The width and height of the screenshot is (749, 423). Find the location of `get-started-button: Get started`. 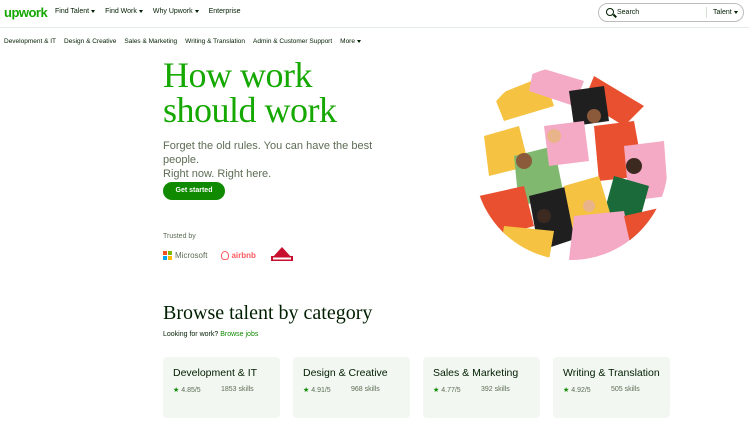

get-started-button: Get started is located at coordinates (194, 191).